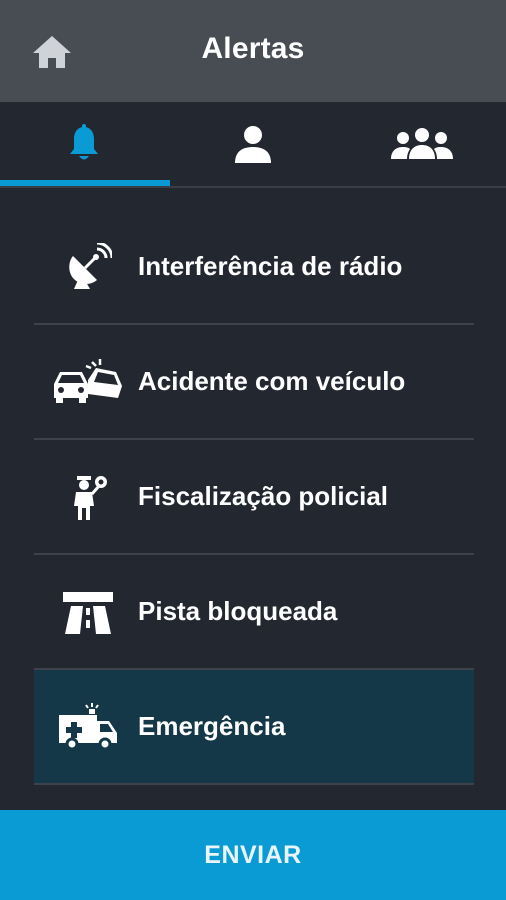 This screenshot has height=900, width=506. What do you see at coordinates (212, 726) in the screenshot?
I see `alert-item-label: Emergência` at bounding box center [212, 726].